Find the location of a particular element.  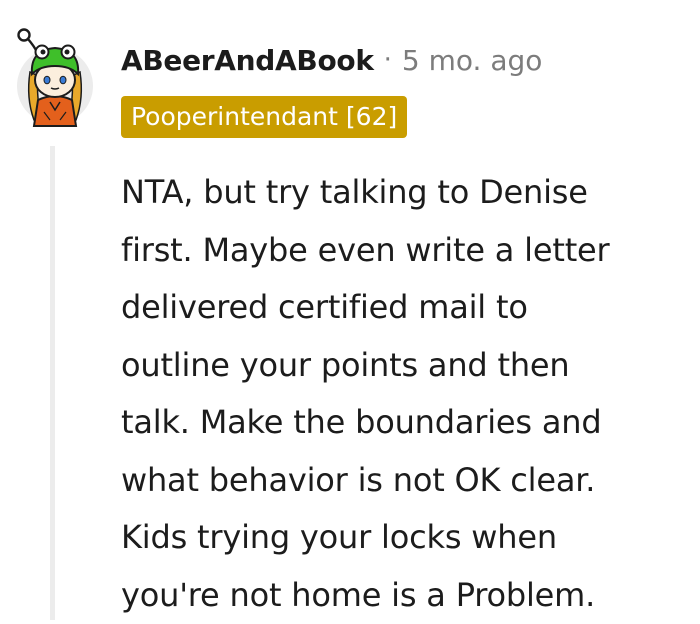

comment-body-line: Kids trying your locks when is located at coordinates (406, 538).